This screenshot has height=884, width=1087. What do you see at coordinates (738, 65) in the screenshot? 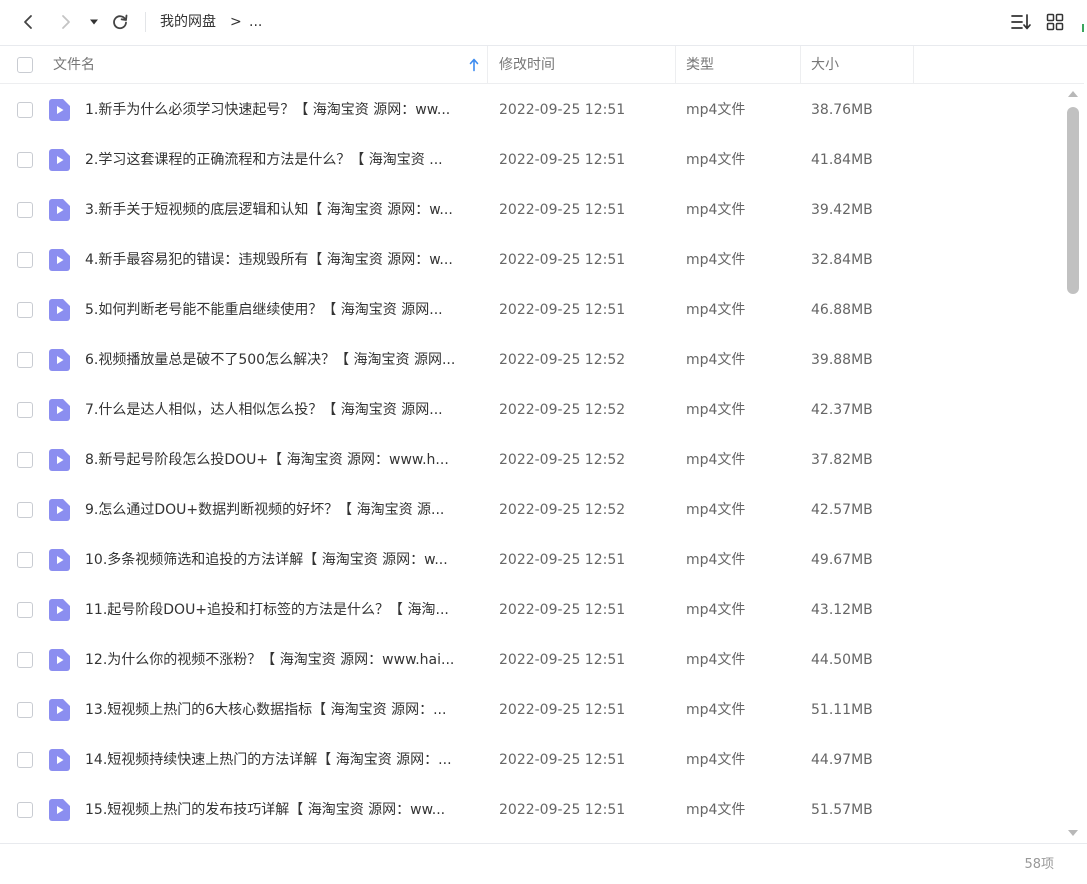
I see `column-header-type: 类型` at bounding box center [738, 65].